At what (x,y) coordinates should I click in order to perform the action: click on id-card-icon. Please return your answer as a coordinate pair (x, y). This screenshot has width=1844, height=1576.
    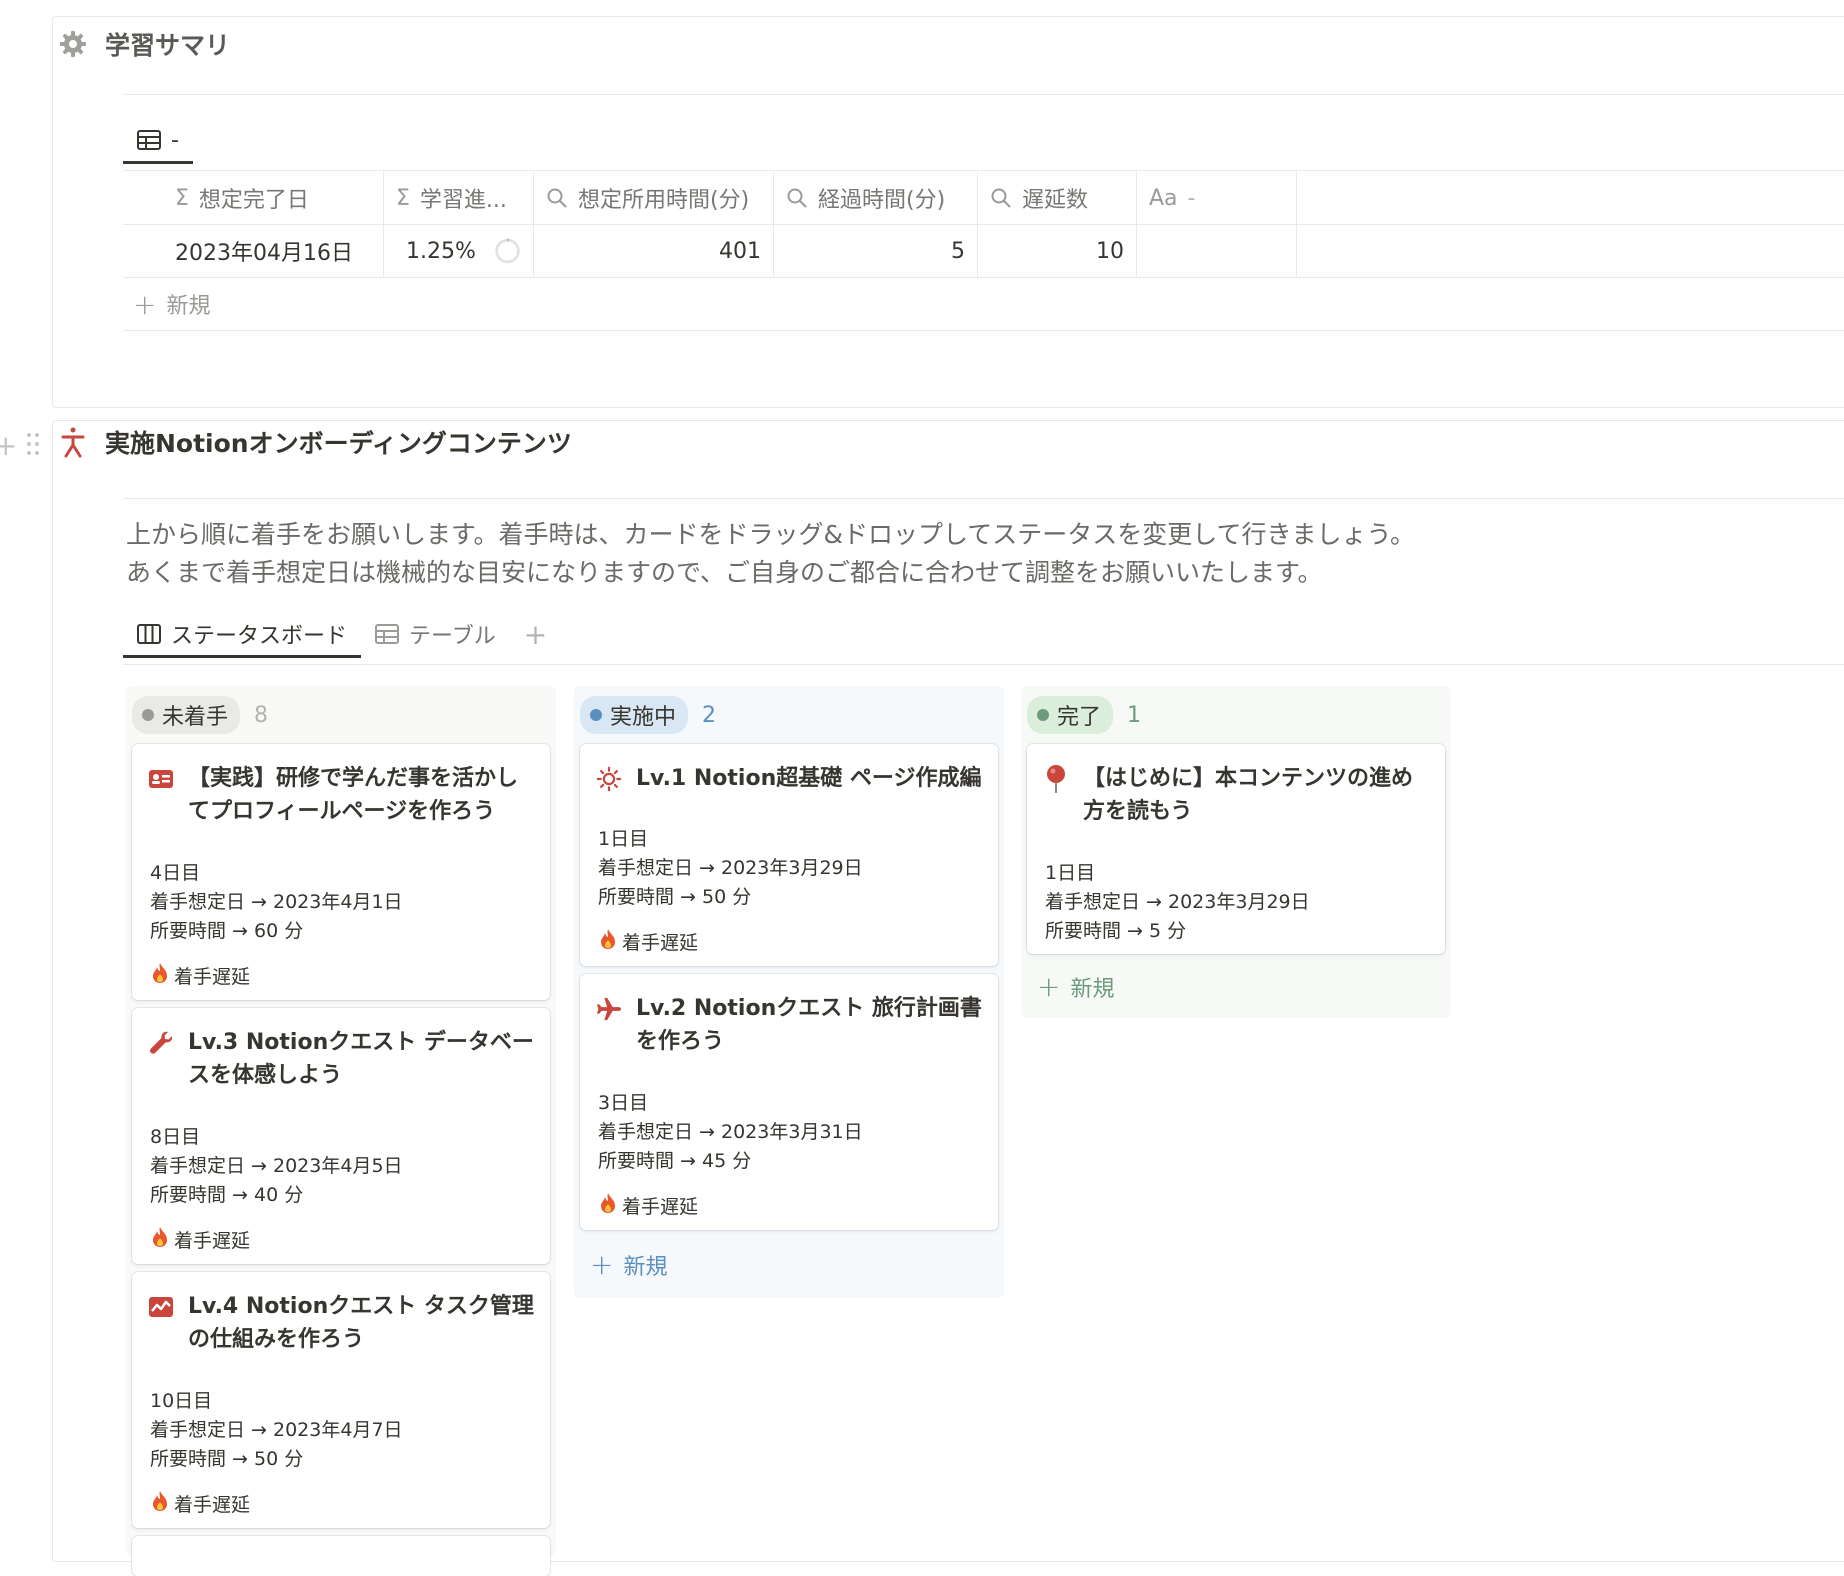
    Looking at the image, I should click on (161, 779).